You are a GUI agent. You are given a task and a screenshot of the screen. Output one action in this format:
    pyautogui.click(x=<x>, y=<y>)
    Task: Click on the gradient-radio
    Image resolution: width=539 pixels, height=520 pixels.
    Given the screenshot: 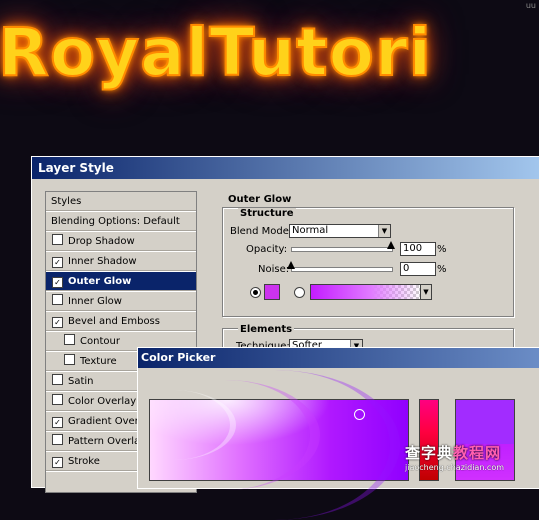 What is the action you would take?
    pyautogui.click(x=299, y=292)
    